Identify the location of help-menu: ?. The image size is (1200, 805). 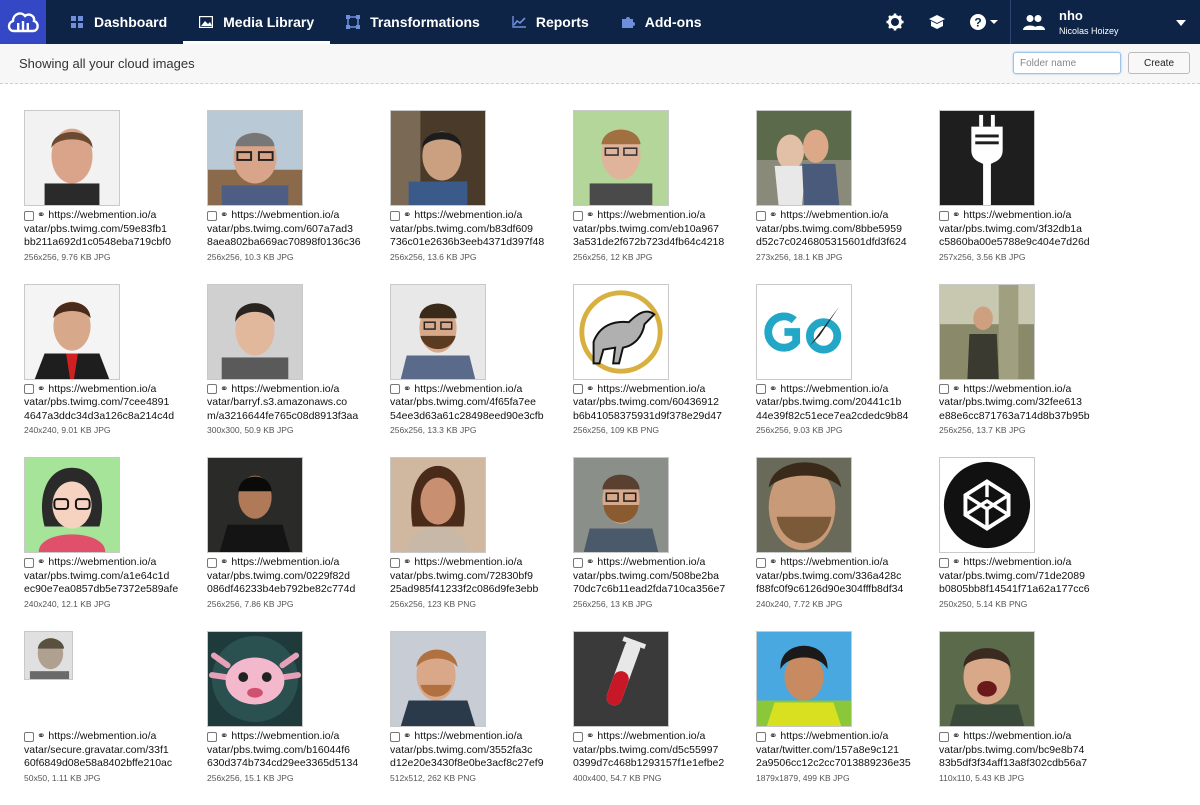
(984, 22).